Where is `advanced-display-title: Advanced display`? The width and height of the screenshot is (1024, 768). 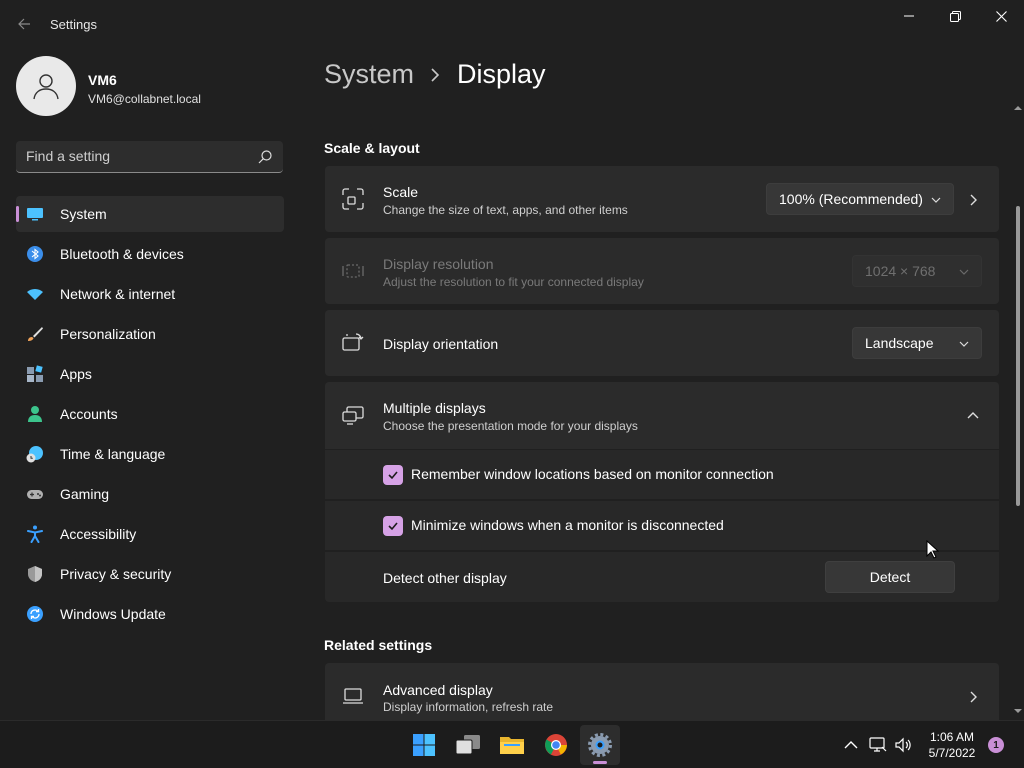 advanced-display-title: Advanced display is located at coordinates (438, 690).